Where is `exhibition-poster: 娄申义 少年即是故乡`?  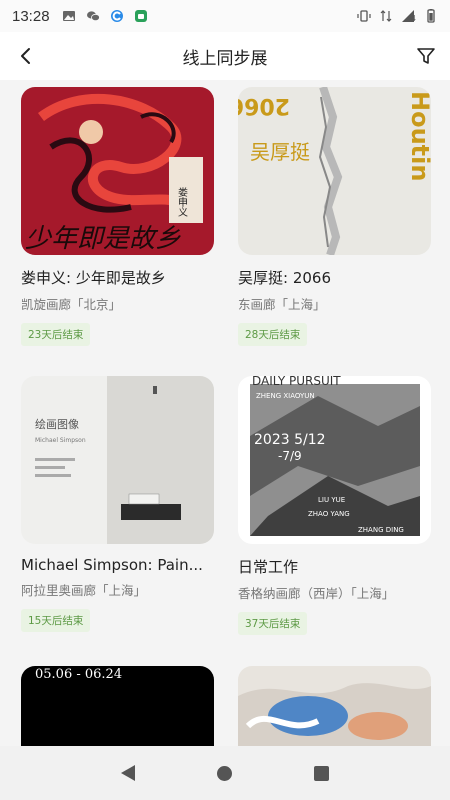
exhibition-poster: 娄申义 少年即是故乡 is located at coordinates (117, 171).